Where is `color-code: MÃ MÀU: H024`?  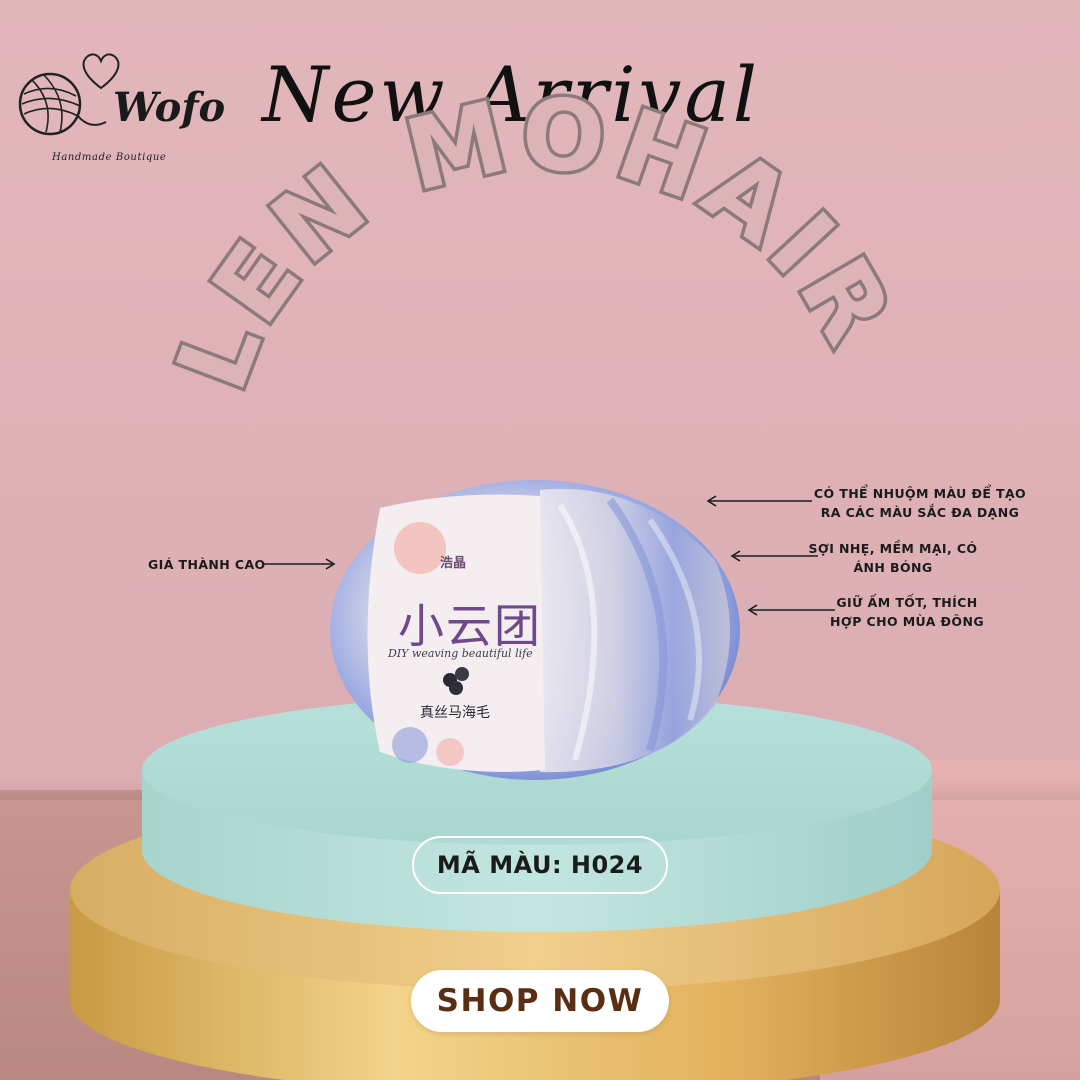
color-code: MÃ MÀU: H024 is located at coordinates (540, 865).